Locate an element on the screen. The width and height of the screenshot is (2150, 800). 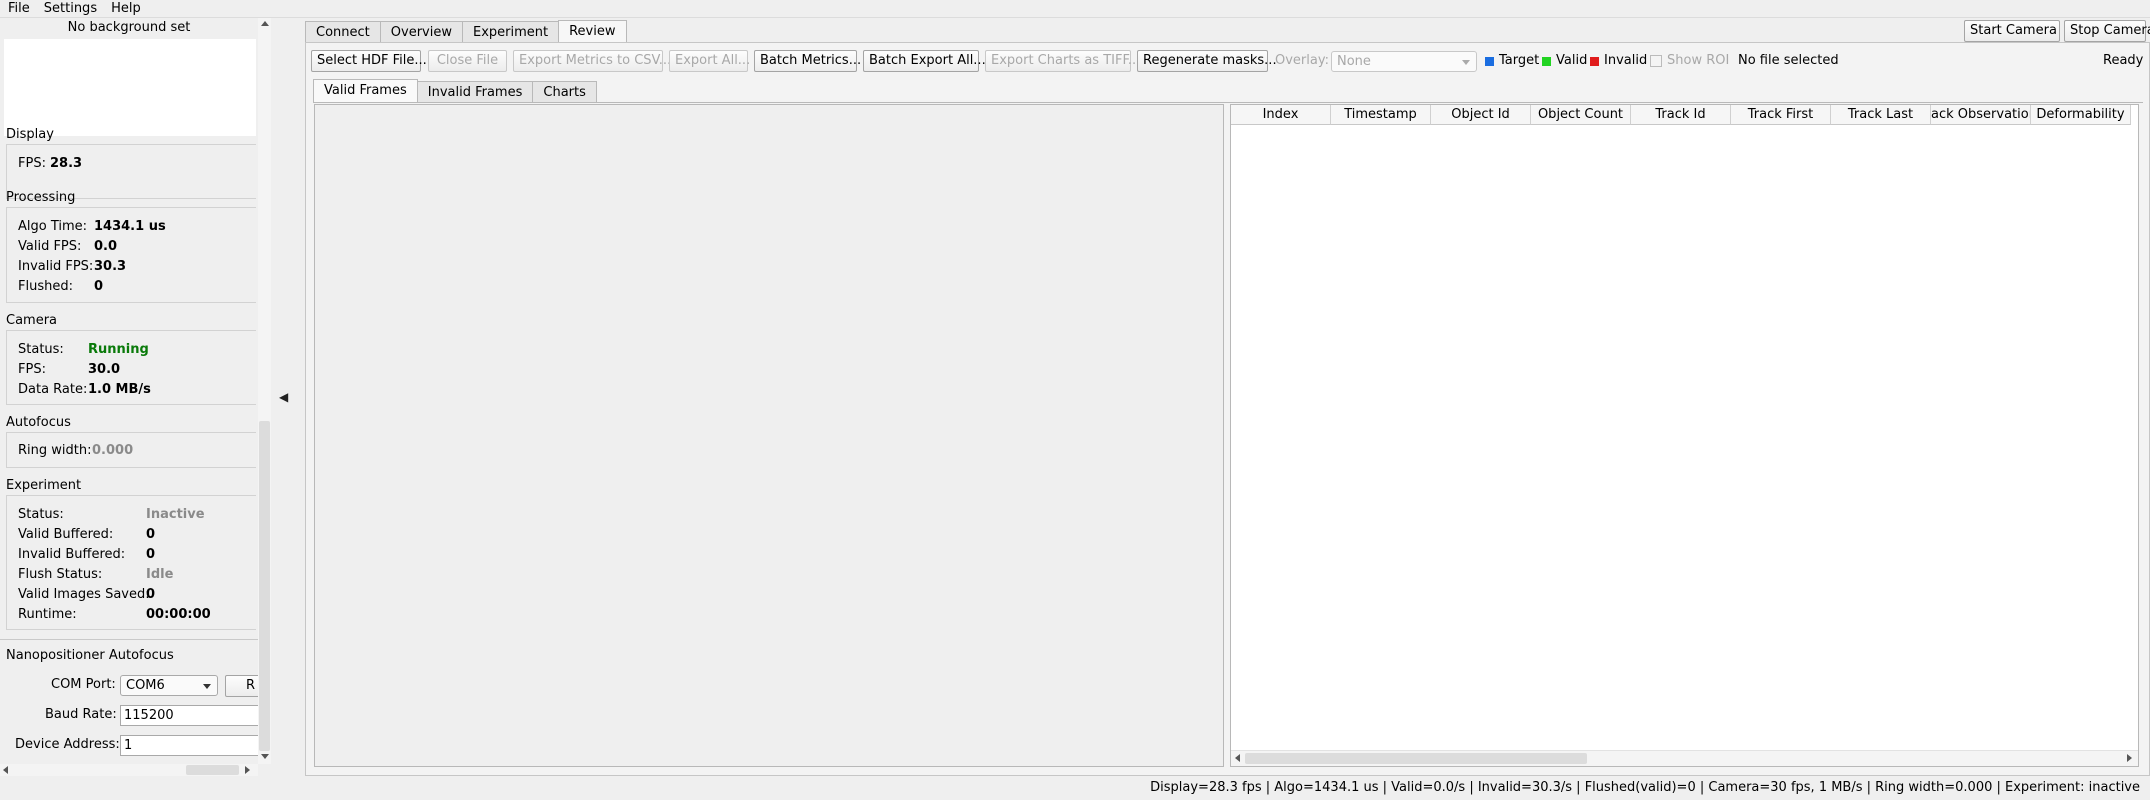
experiment-section-title: Experiment is located at coordinates (44, 485).